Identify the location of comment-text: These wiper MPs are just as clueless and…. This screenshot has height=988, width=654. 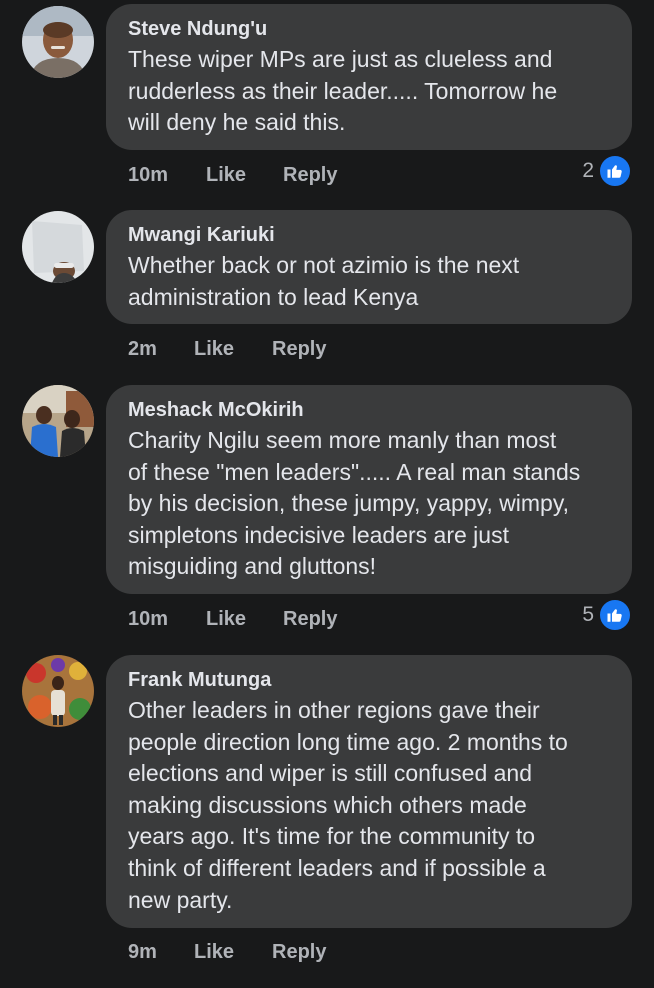
(370, 91).